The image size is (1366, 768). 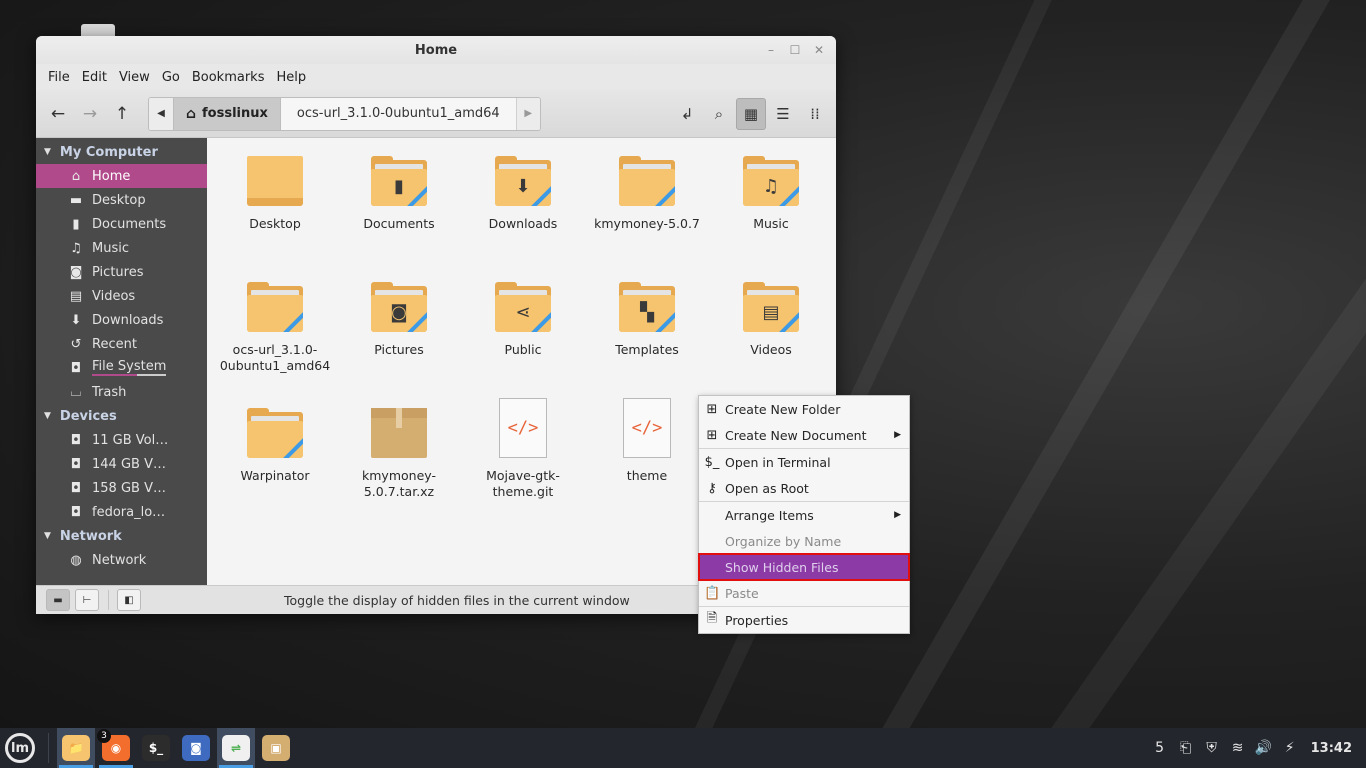 What do you see at coordinates (275, 335) in the screenshot?
I see `file-item: ocs-url_3.1.0-0ubuntu1_amd64` at bounding box center [275, 335].